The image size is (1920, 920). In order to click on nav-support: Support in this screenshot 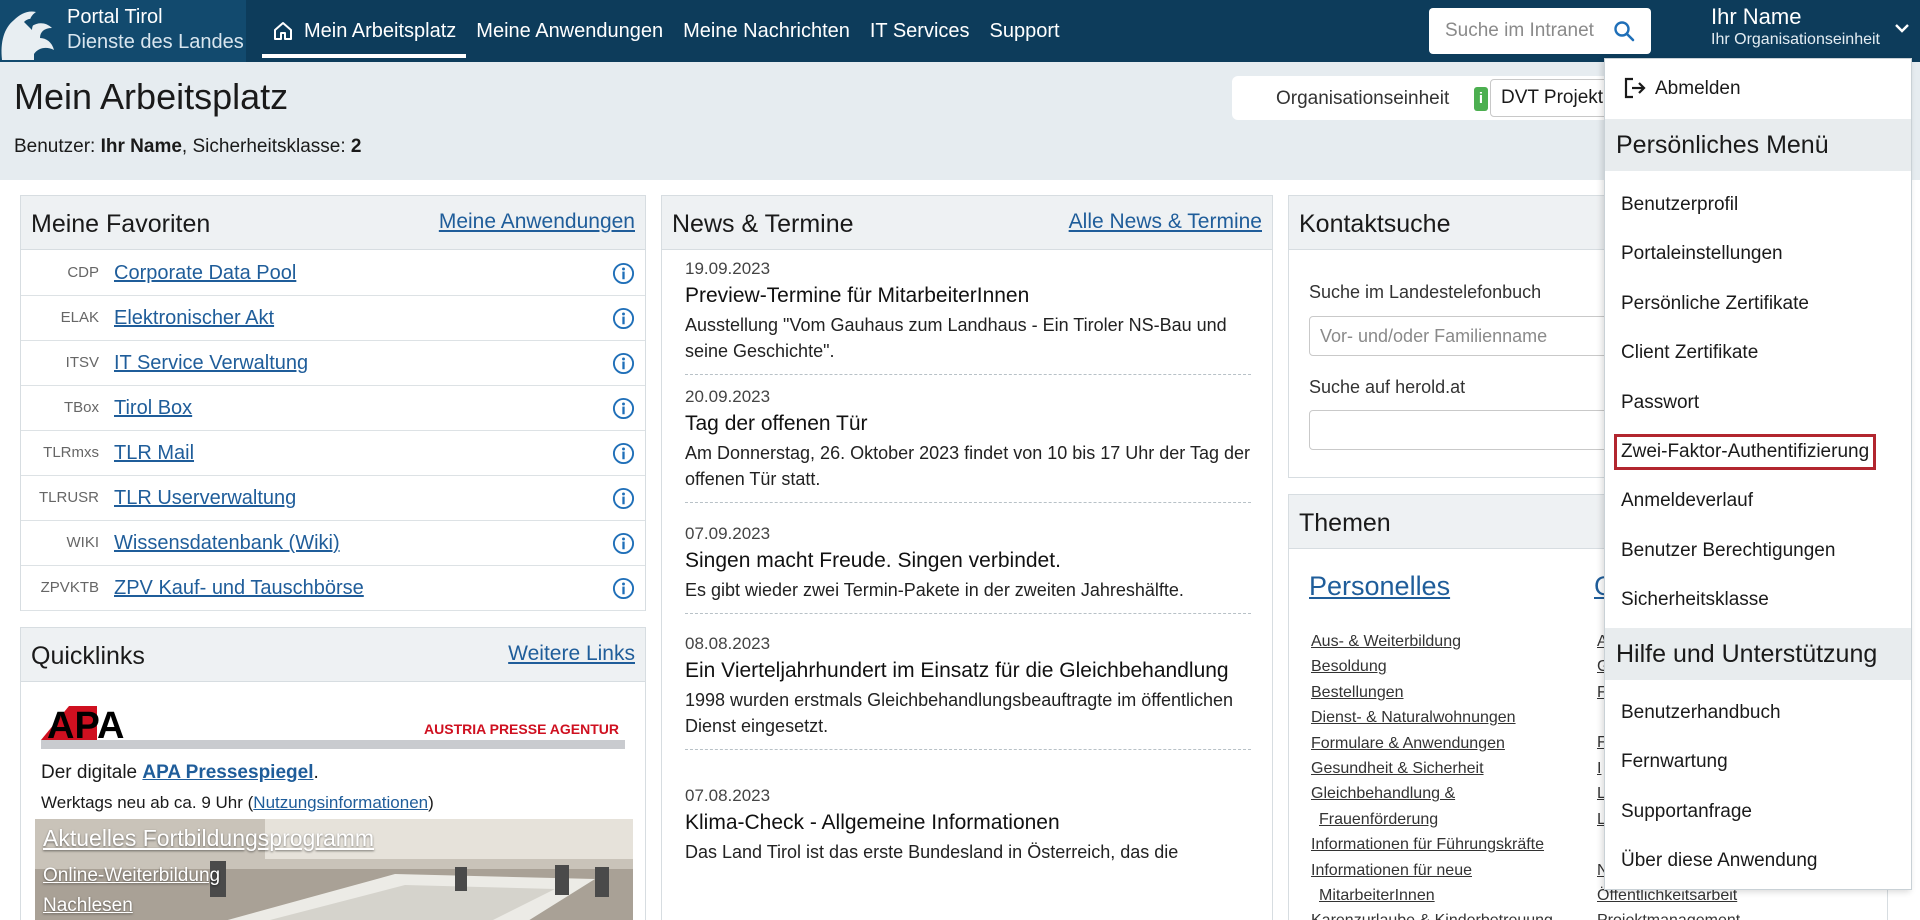, I will do `click(1025, 31)`.